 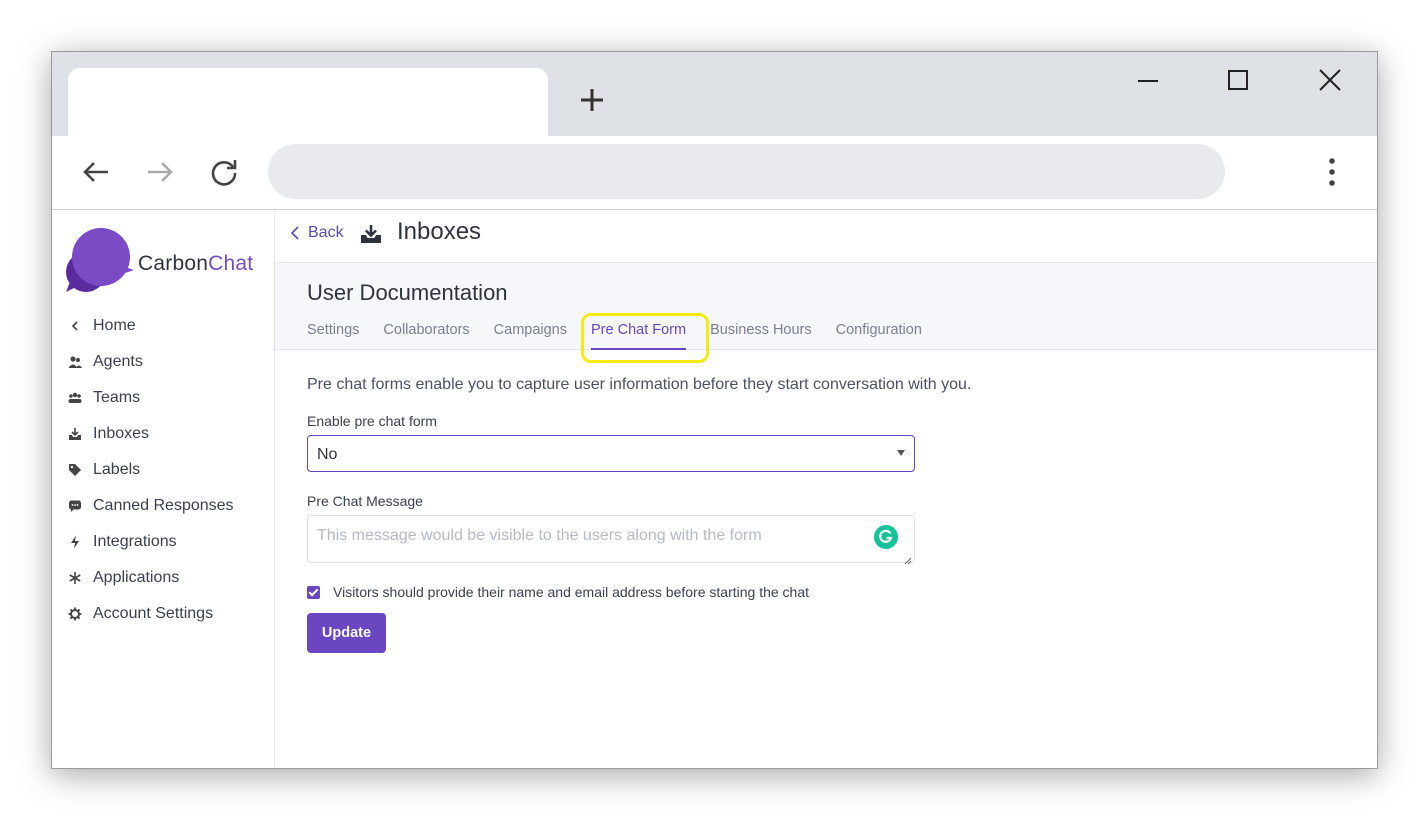 I want to click on sidebar-item-account-settings: Account Settings, so click(x=163, y=614).